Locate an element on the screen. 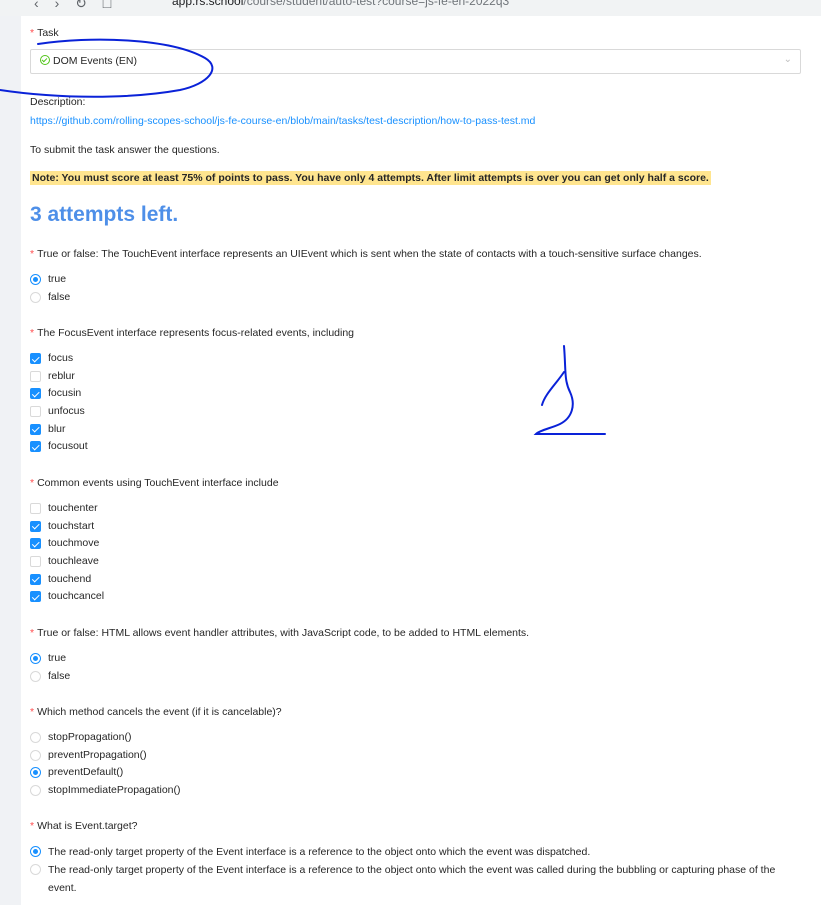 The height and width of the screenshot is (905, 821). radio-option: preventPropagation() is located at coordinates (410, 756).